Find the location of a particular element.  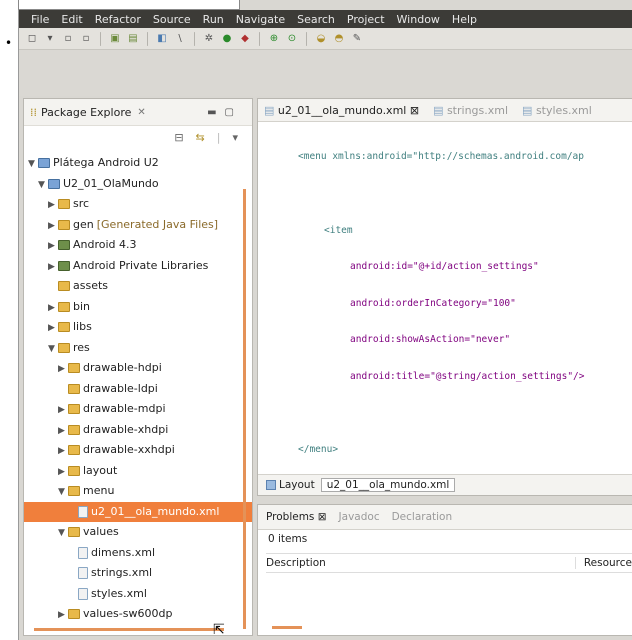

tree-item: ▶ drawable-mdpi is located at coordinates (138, 409).